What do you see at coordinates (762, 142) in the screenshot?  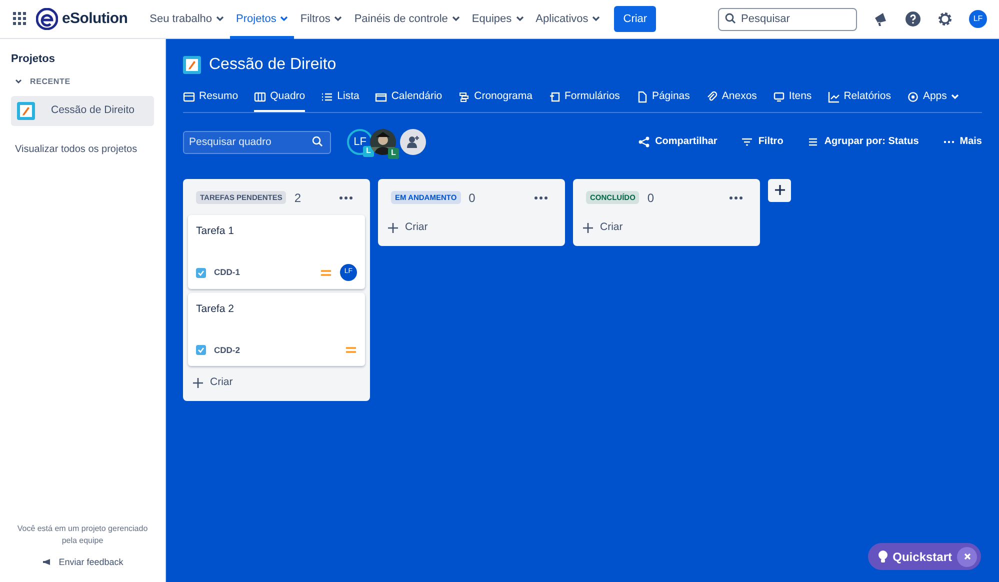 I see `toolbar-button: Filtro` at bounding box center [762, 142].